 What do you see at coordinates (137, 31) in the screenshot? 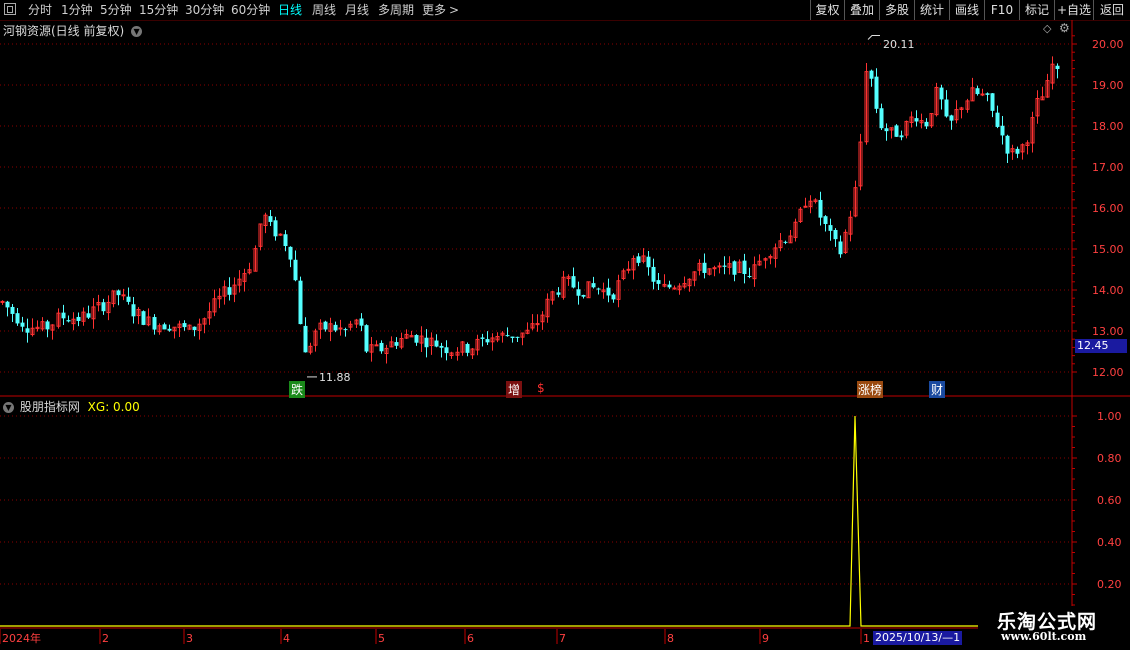
I see `chevron-down-icon: ▼` at bounding box center [137, 31].